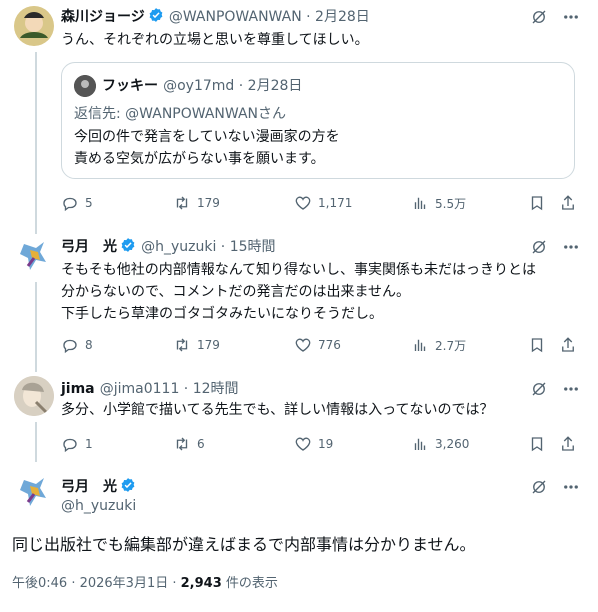 Image resolution: width=598 pixels, height=612 pixels. I want to click on main-tweet-body: 同じ出版社でも編集部が違えばまるで内部事情は分かりません。, so click(244, 544).